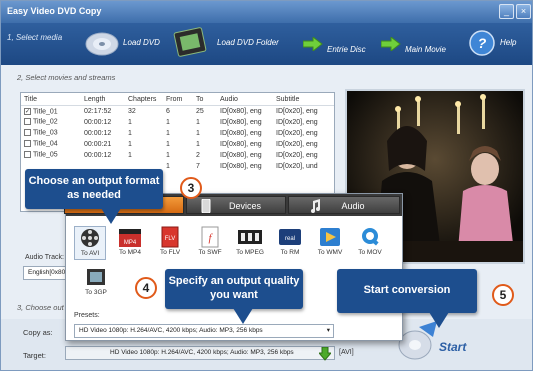  Describe the element at coordinates (353, 206) in the screenshot. I see `tab-audio-label: Audio` at that location.